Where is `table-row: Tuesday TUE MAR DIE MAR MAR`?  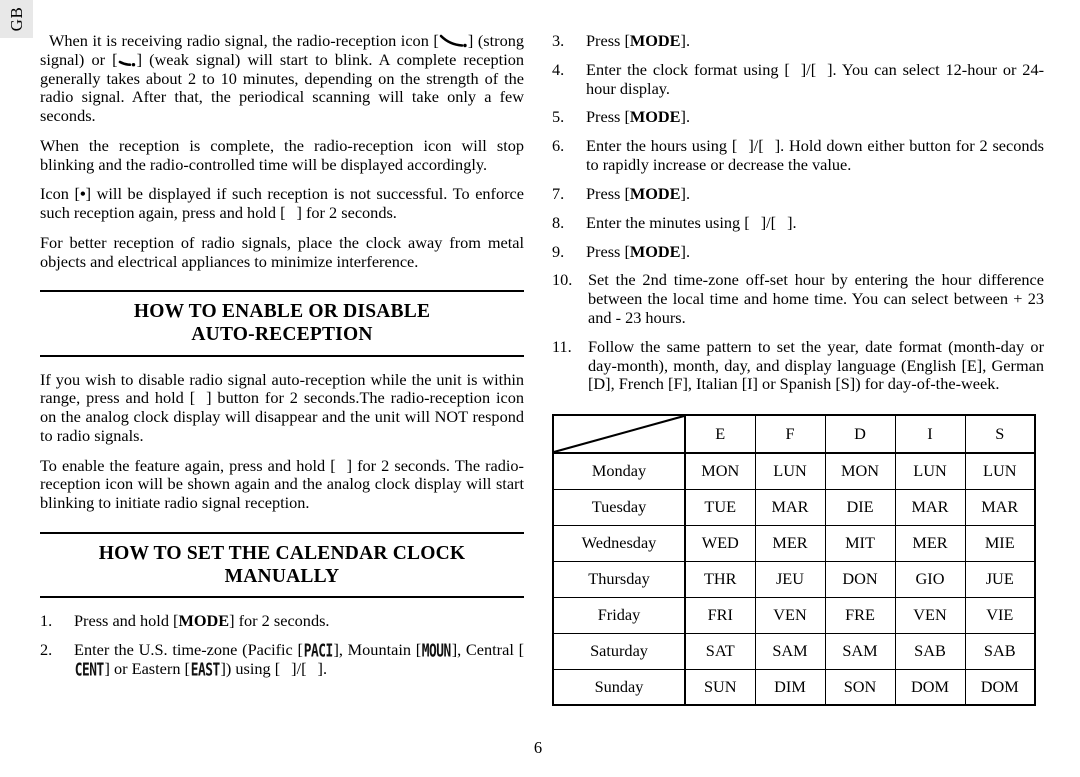
table-row: Tuesday TUE MAR DIE MAR MAR is located at coordinates (794, 507).